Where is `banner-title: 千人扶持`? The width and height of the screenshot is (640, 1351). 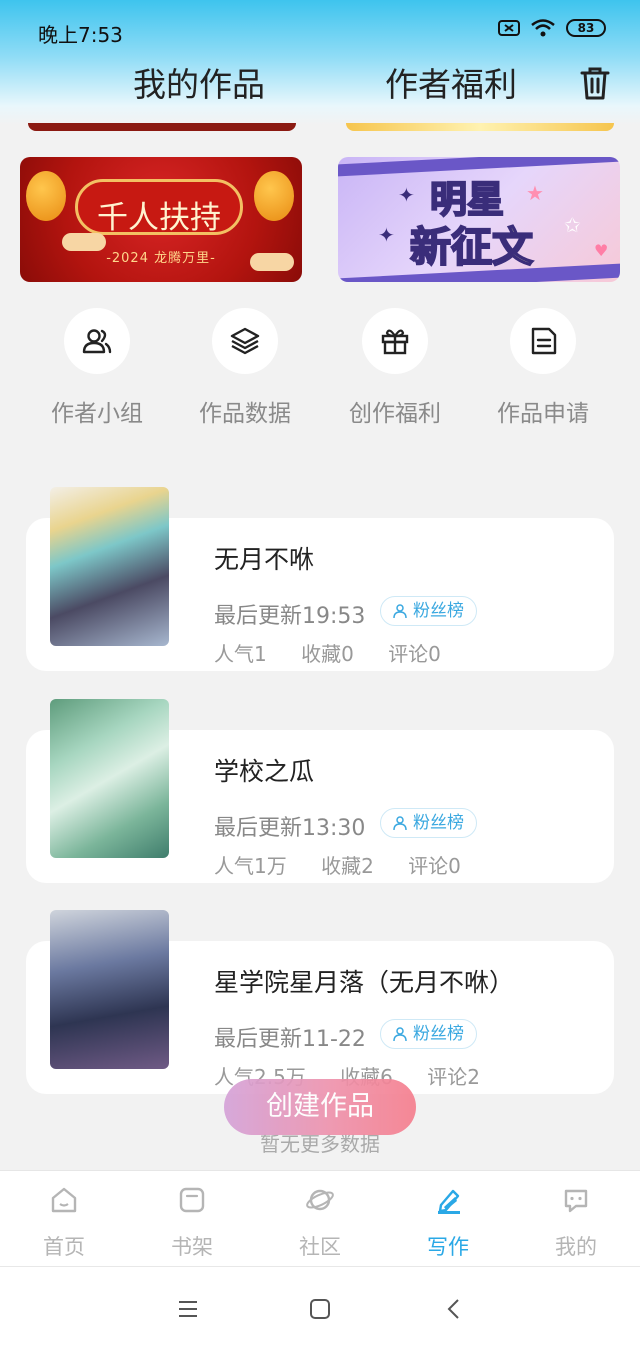
banner-title: 千人扶持 is located at coordinates (159, 218).